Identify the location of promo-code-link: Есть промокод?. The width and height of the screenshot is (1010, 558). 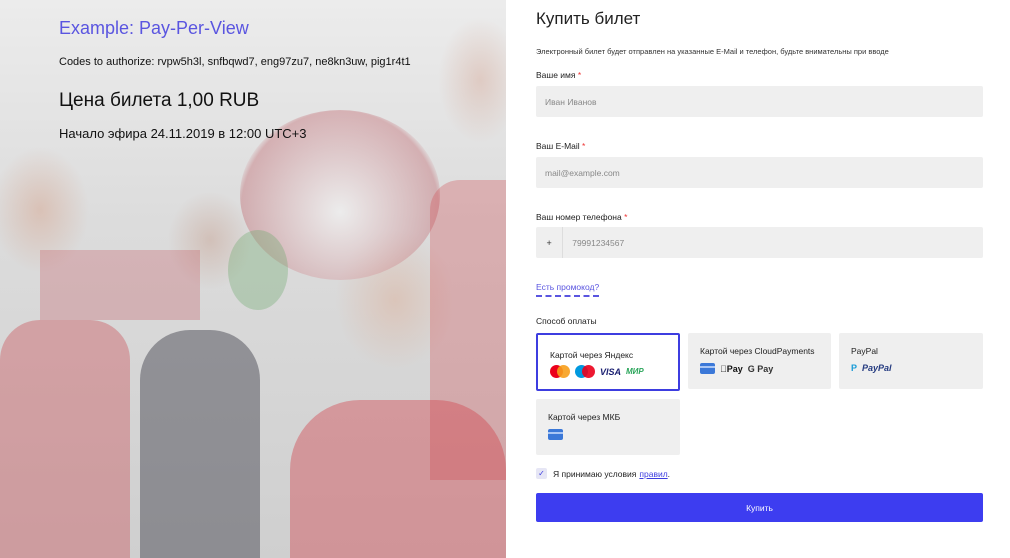
(568, 289).